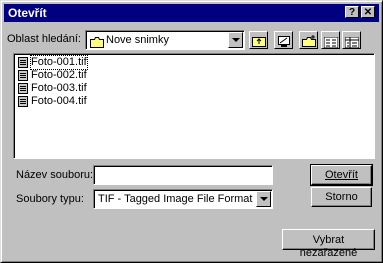 The image size is (383, 263). What do you see at coordinates (331, 44) in the screenshot?
I see `list-view-icon` at bounding box center [331, 44].